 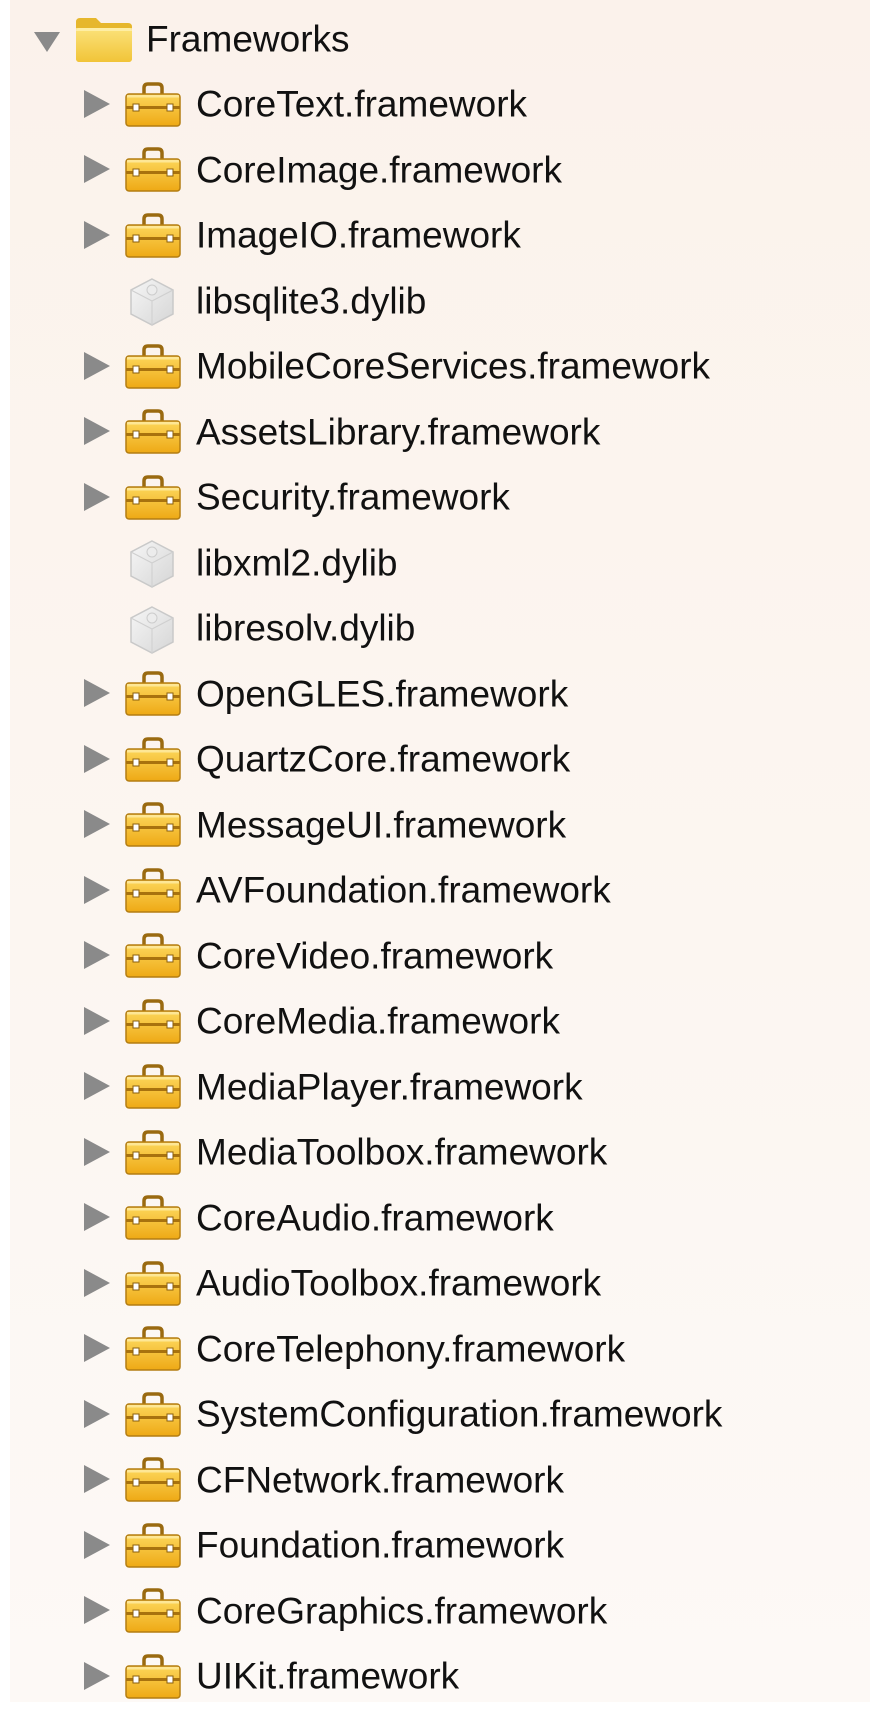 I want to click on tree-row-label: SystemConfiguration.framework, so click(x=459, y=1414).